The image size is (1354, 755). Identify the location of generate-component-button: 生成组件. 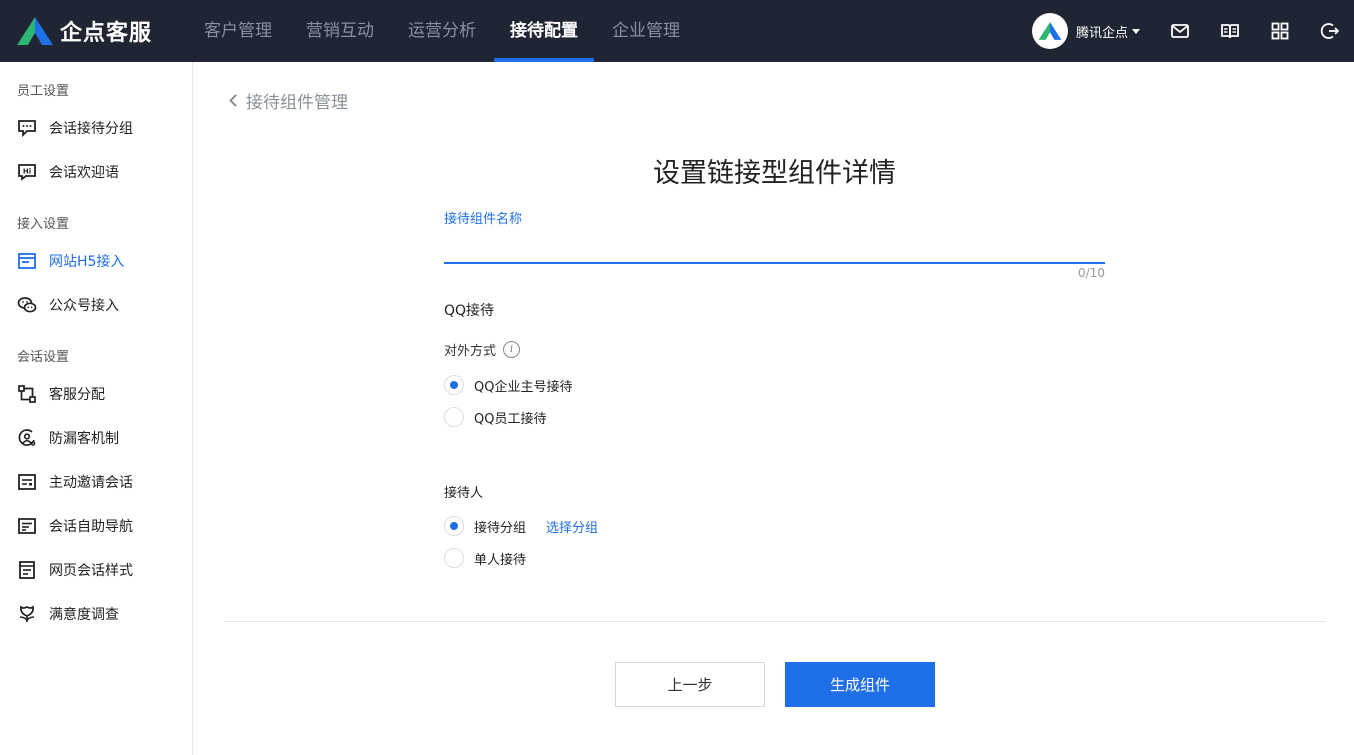
(860, 684).